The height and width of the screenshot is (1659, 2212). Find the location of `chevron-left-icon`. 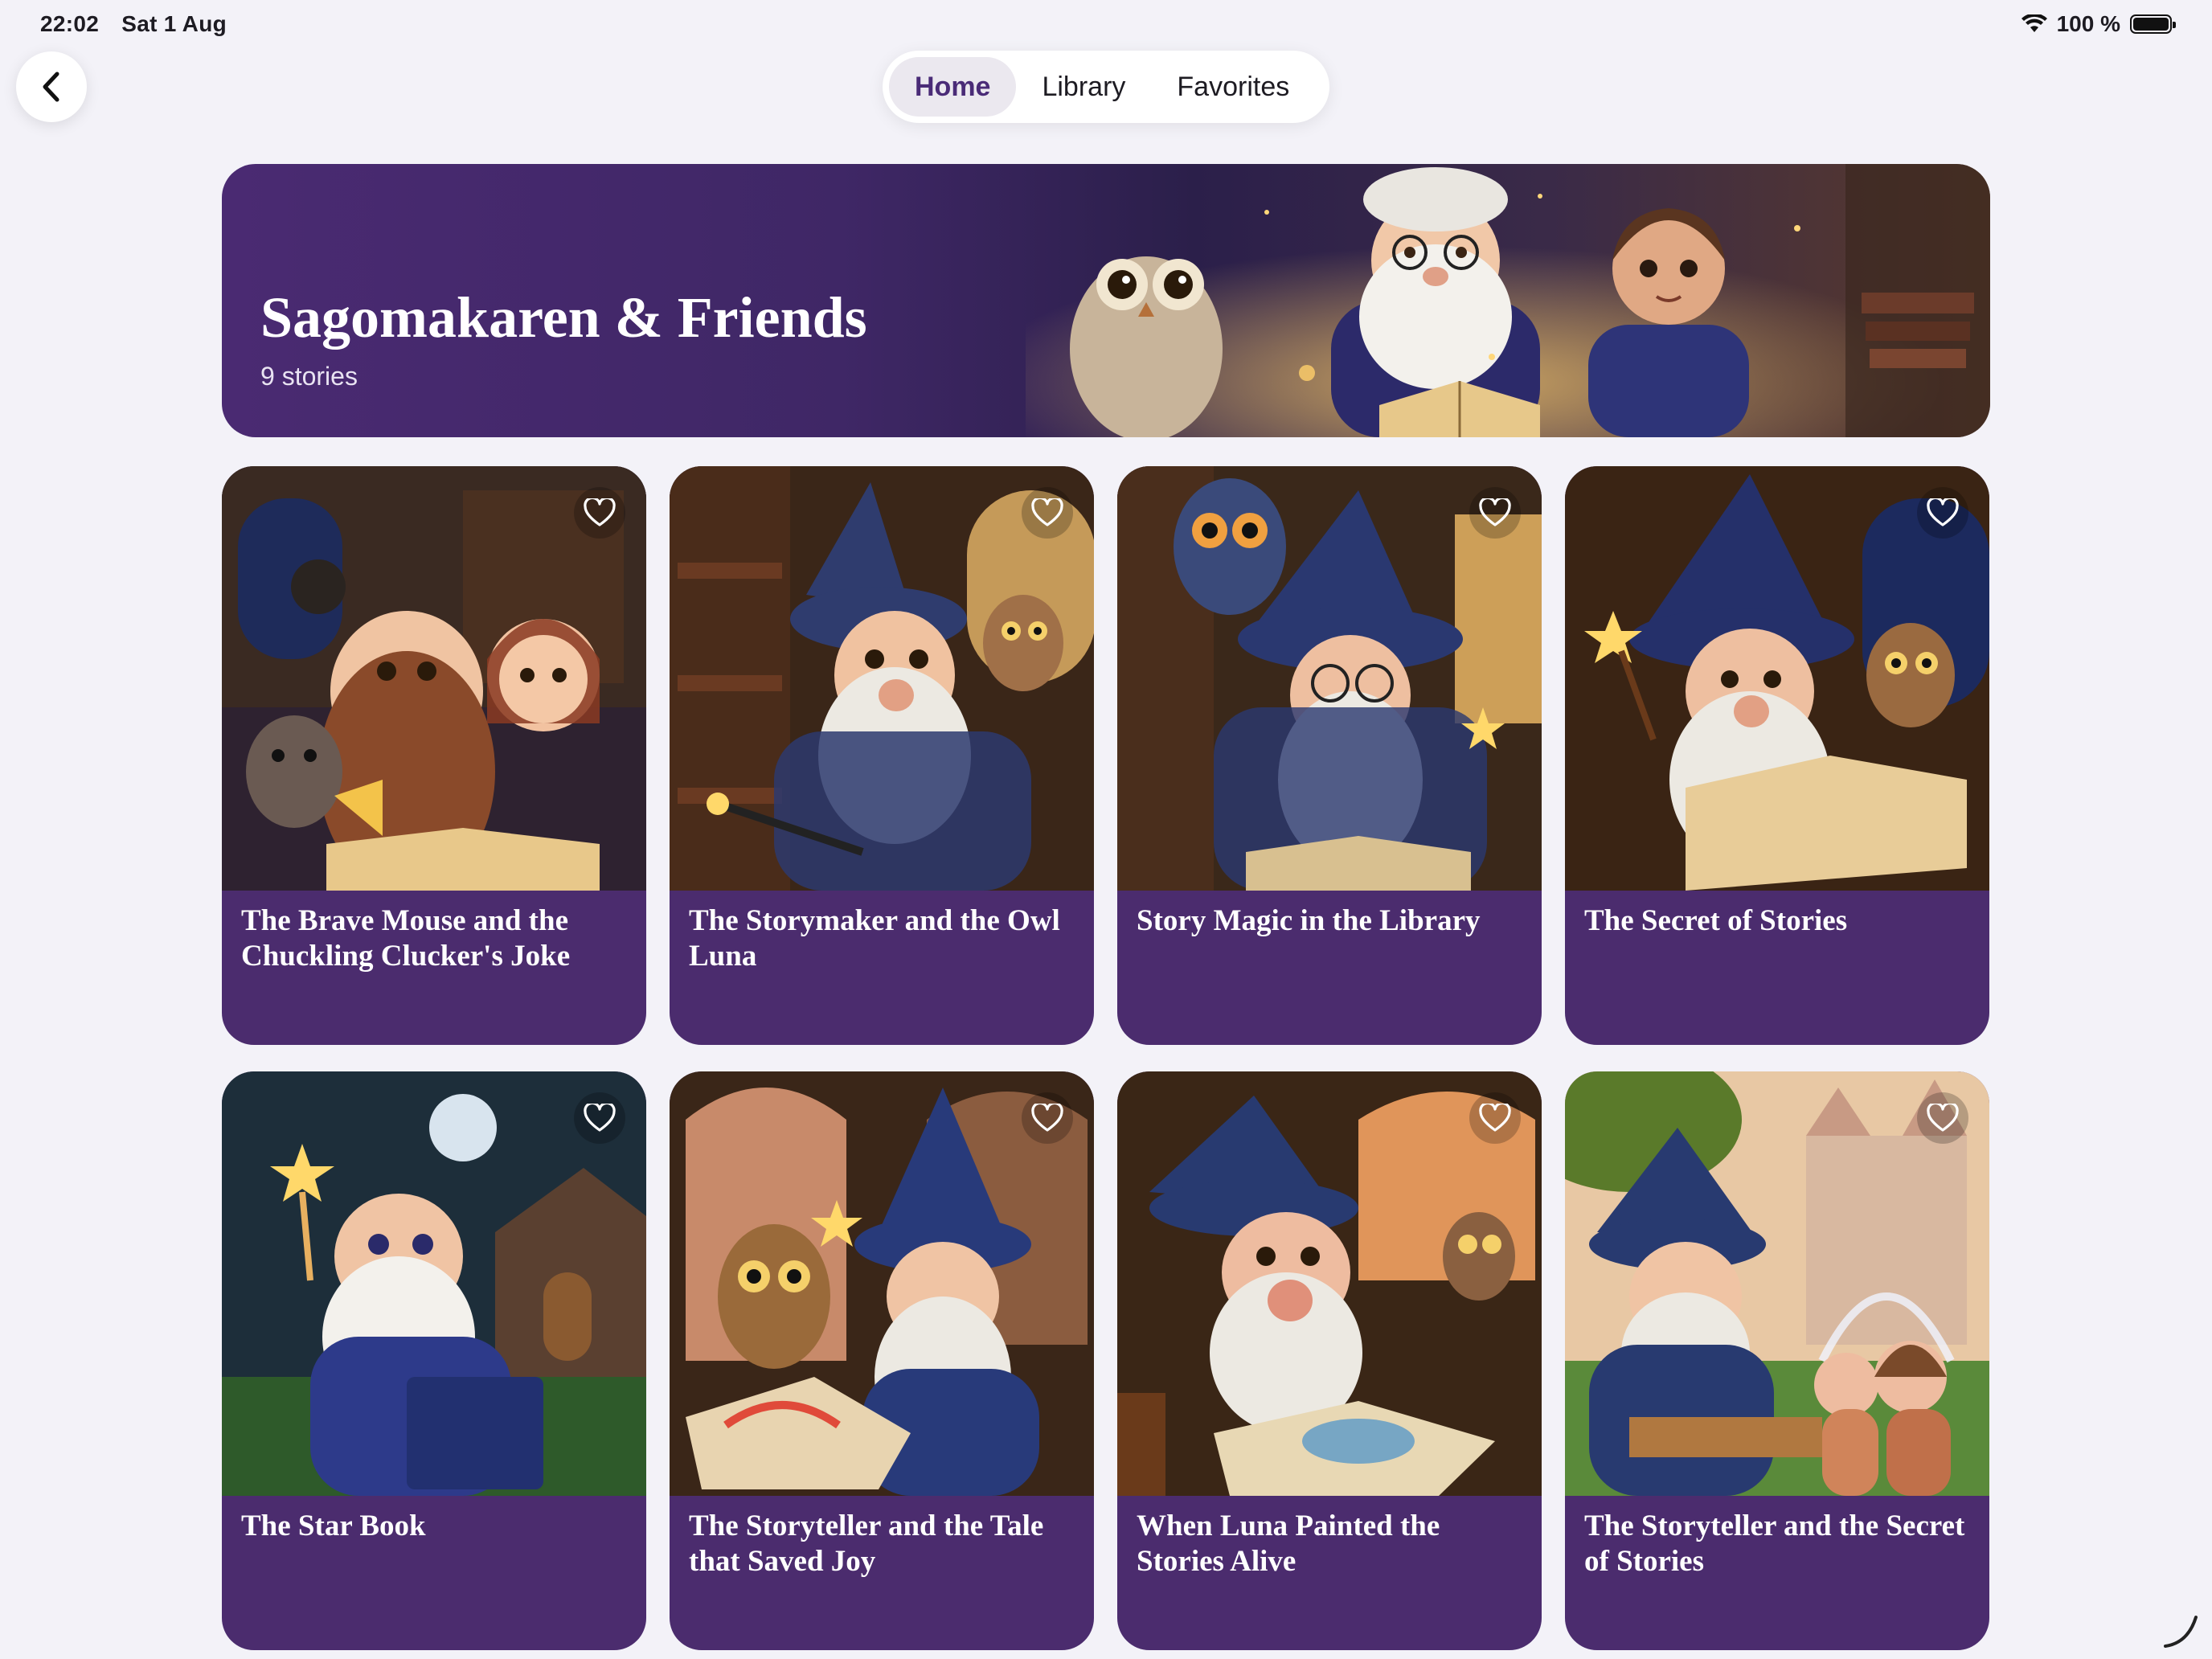

chevron-left-icon is located at coordinates (51, 87).